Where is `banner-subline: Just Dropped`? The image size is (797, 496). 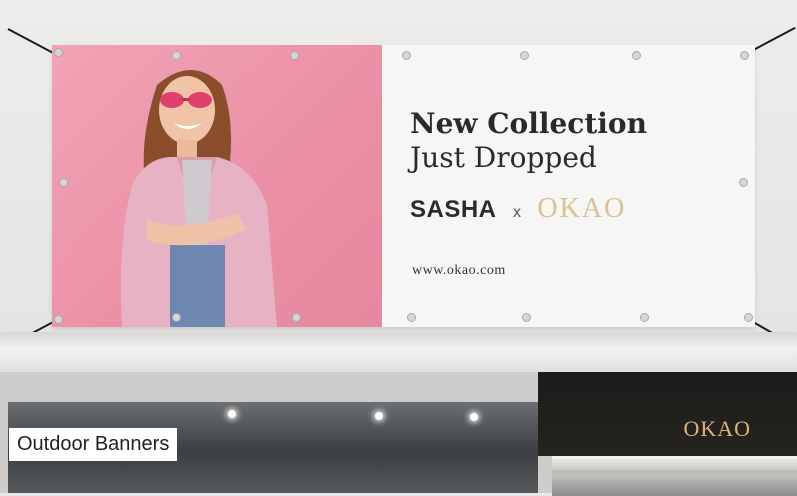 banner-subline: Just Dropped is located at coordinates (503, 157).